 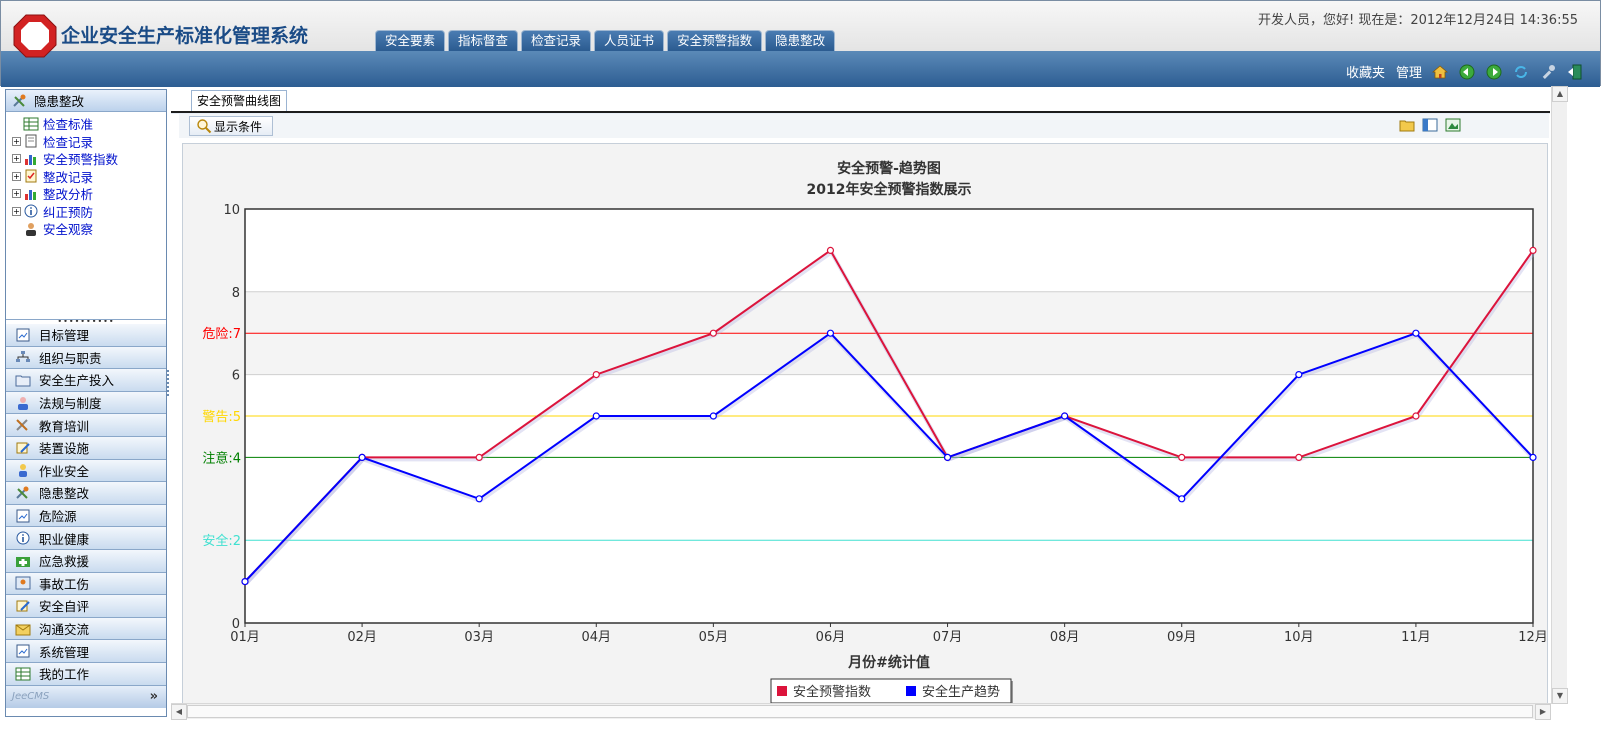 What do you see at coordinates (154, 696) in the screenshot?
I see `expand-more-button: »` at bounding box center [154, 696].